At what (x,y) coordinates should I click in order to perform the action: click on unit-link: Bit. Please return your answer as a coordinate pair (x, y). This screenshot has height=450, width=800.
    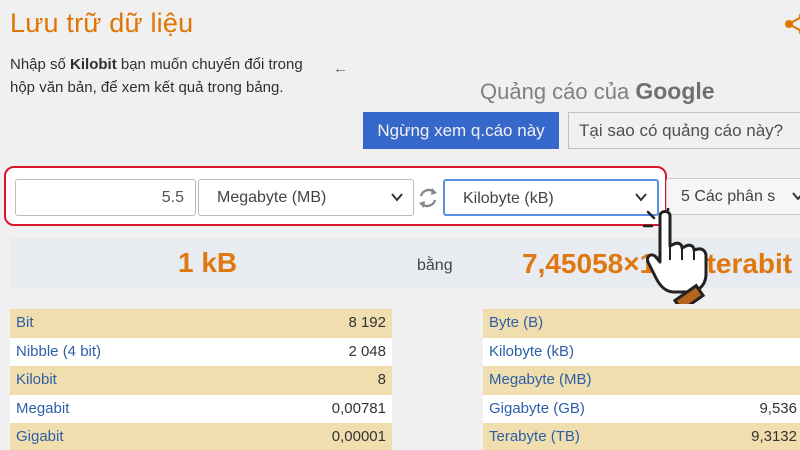
    Looking at the image, I should click on (25, 323).